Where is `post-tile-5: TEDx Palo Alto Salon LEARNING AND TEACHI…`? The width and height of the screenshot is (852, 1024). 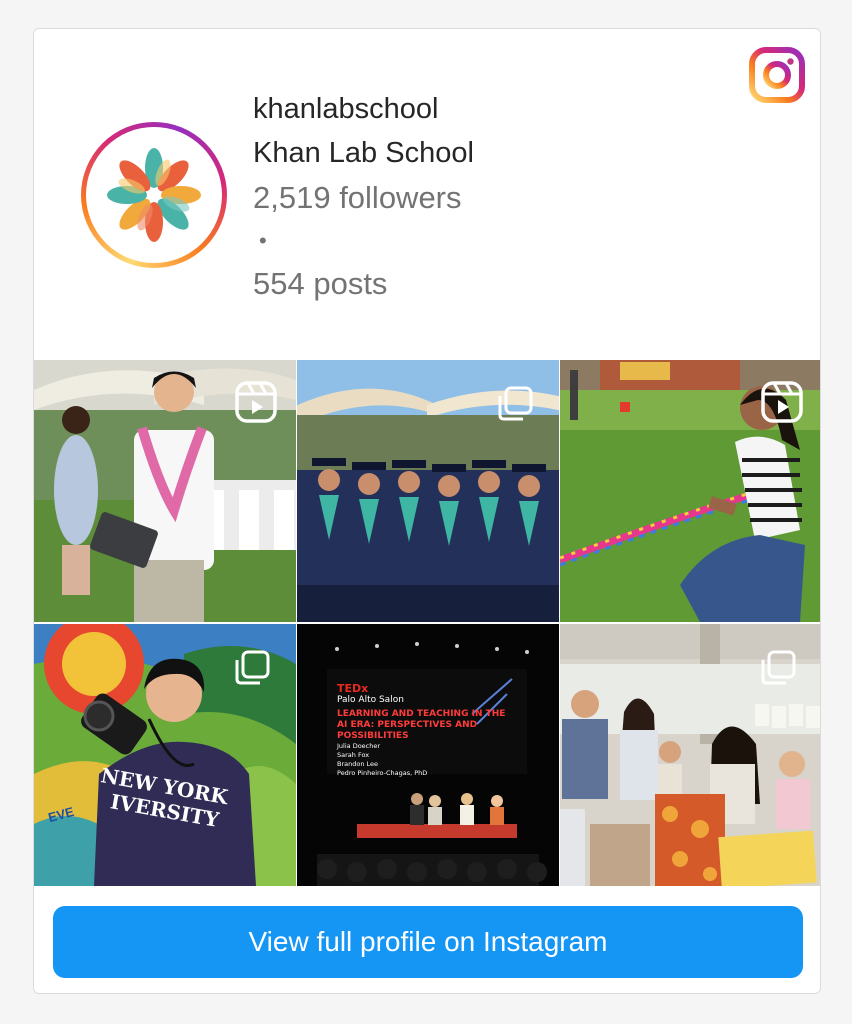
post-tile-5: TEDx Palo Alto Salon LEARNING AND TEACHI… is located at coordinates (428, 755).